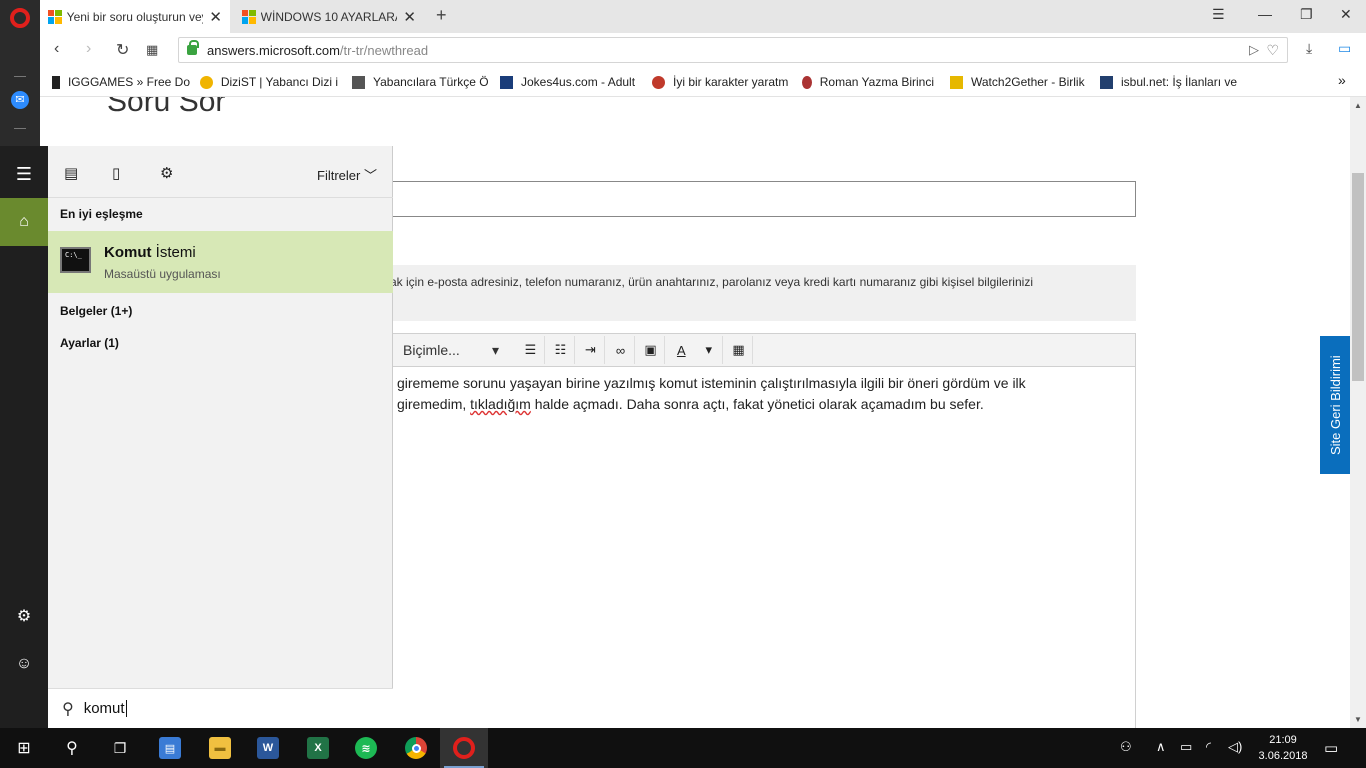 This screenshot has width=1366, height=768. I want to click on result-title: Komut İstemi, so click(150, 252).